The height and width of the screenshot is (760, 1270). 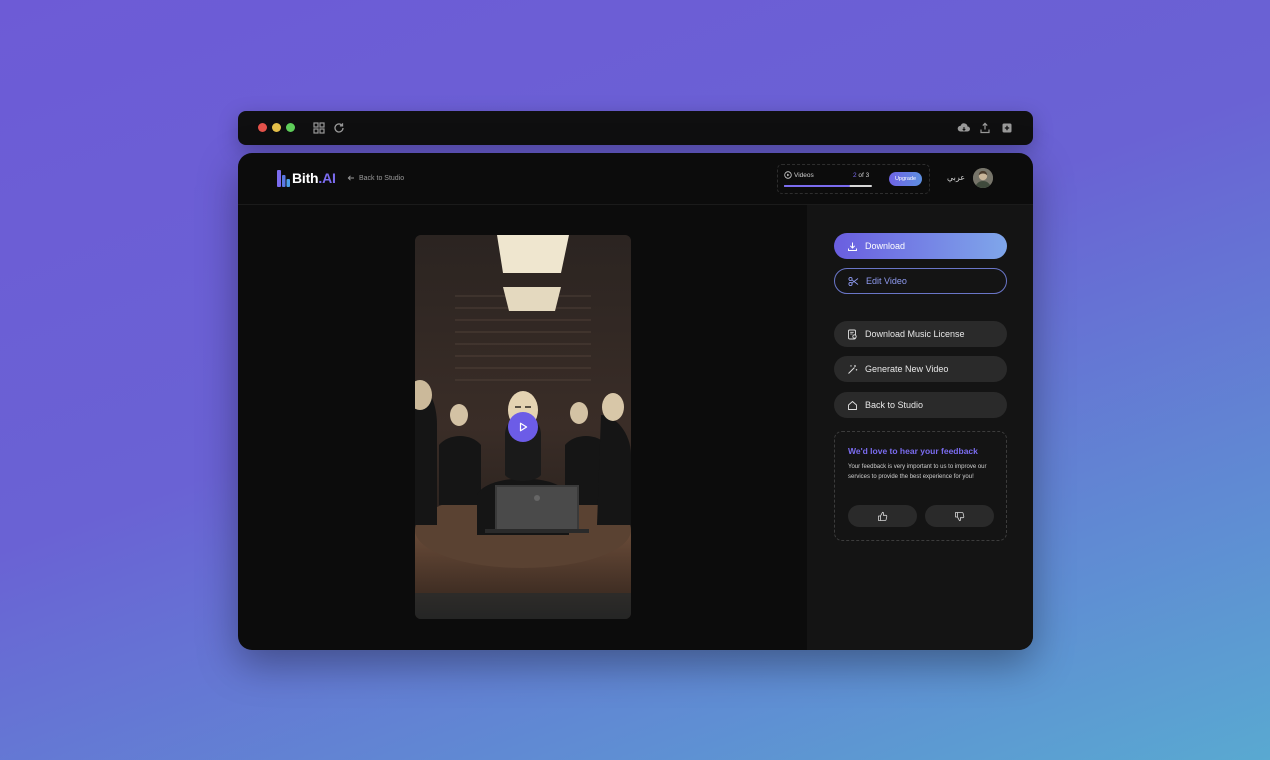 I want to click on back-to-studio-label: Back to Studio, so click(x=894, y=405).